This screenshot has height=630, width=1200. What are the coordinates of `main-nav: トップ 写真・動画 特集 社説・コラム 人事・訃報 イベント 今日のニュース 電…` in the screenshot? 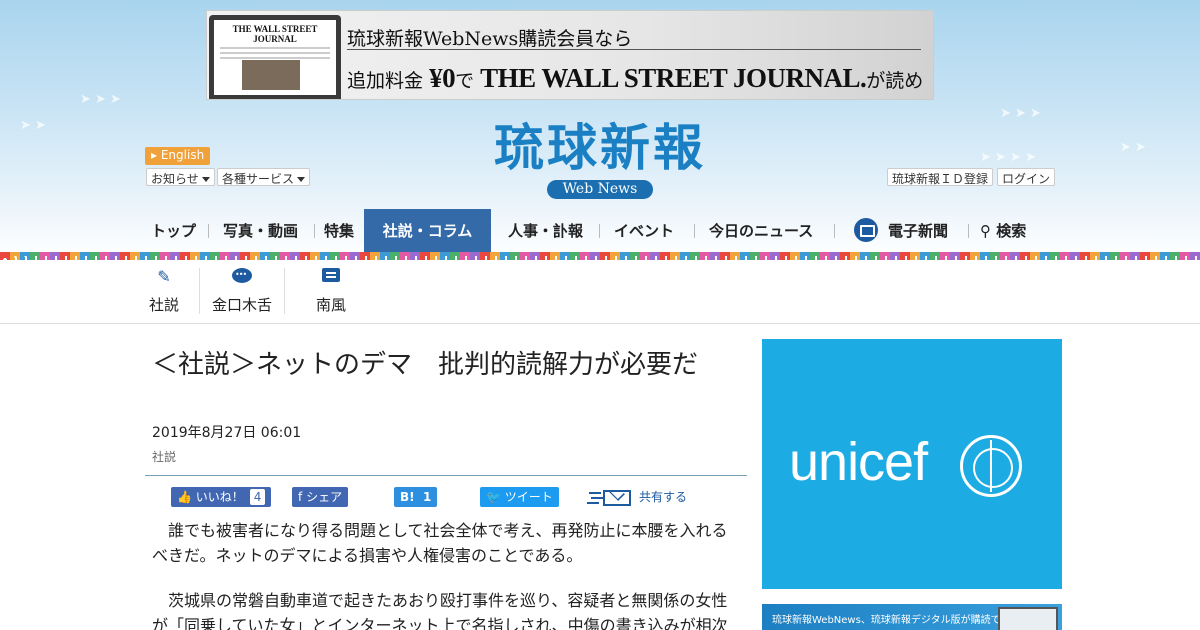 It's located at (600, 231).